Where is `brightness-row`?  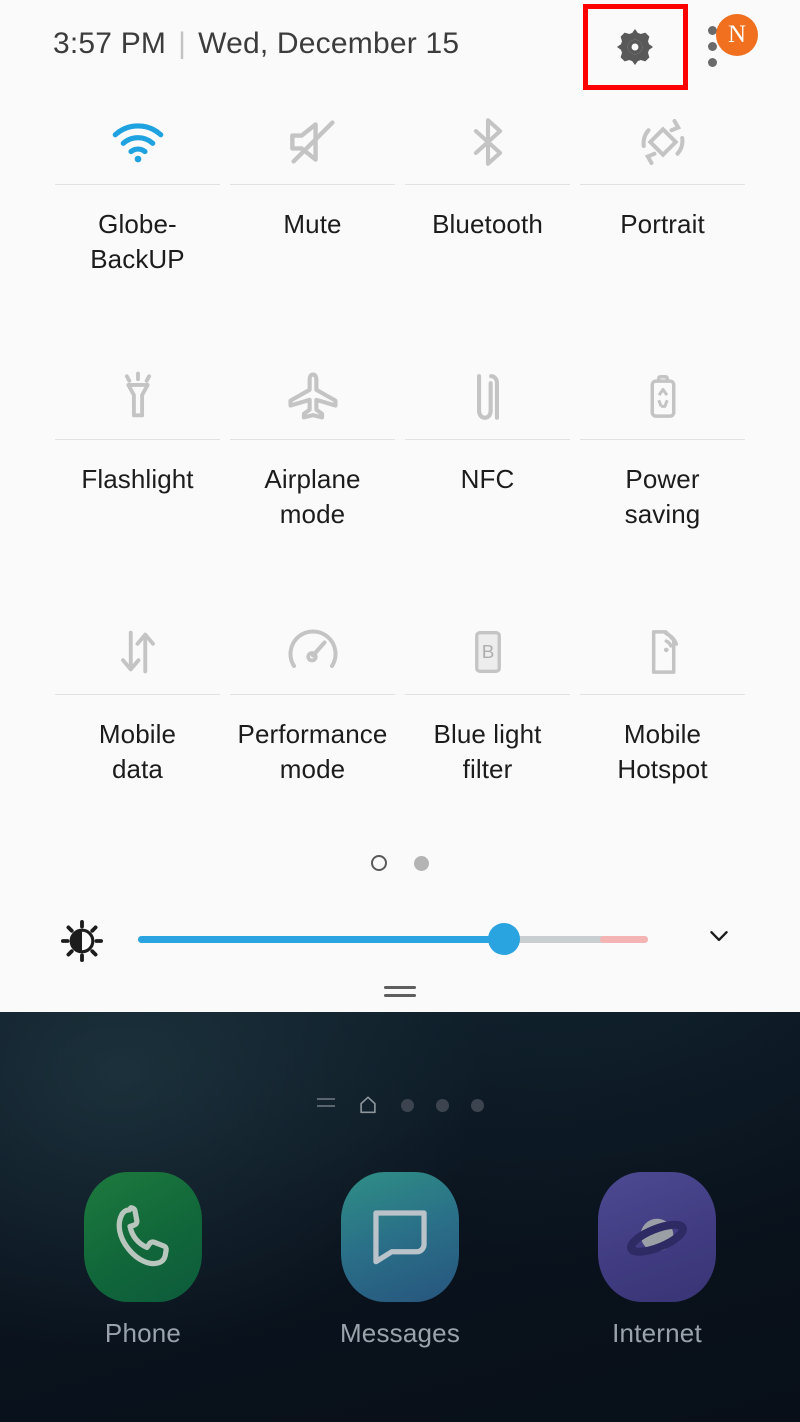
brightness-row is located at coordinates (400, 940).